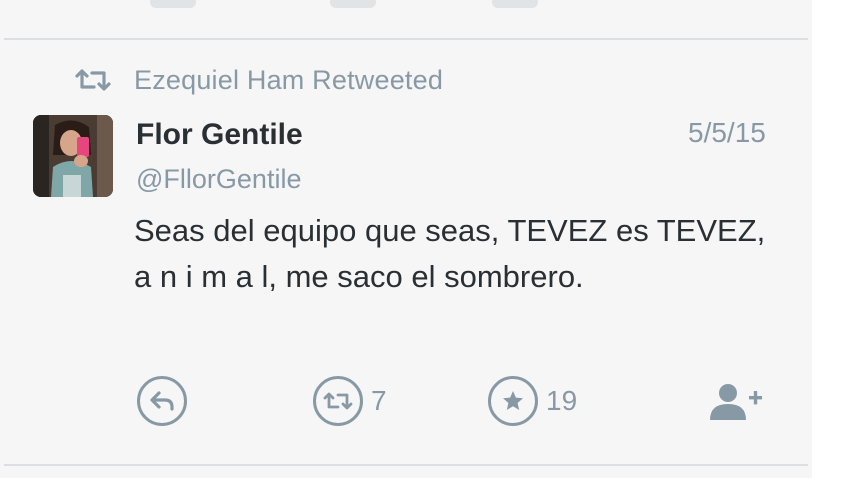  I want to click on favorite-button: 19, so click(532, 401).